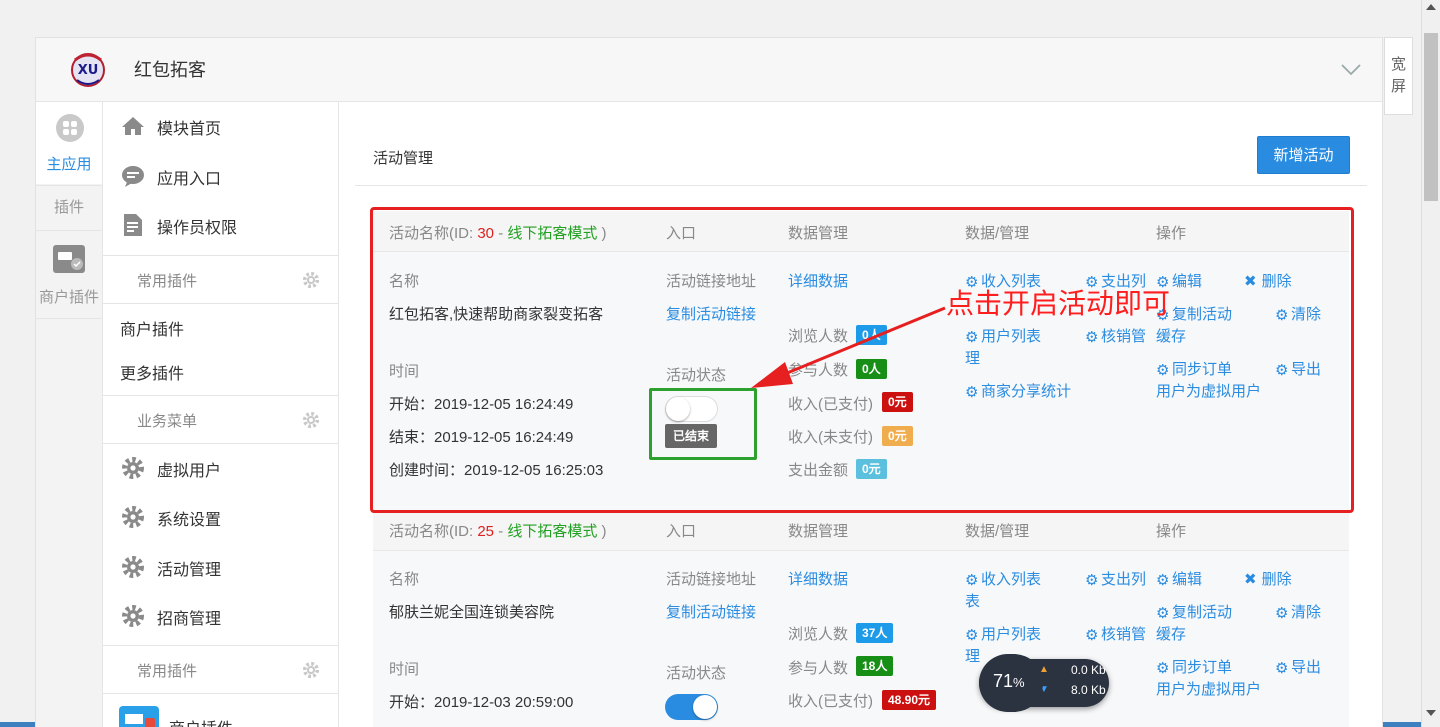  What do you see at coordinates (875, 666) in the screenshot?
I see `participants-badge: 18人` at bounding box center [875, 666].